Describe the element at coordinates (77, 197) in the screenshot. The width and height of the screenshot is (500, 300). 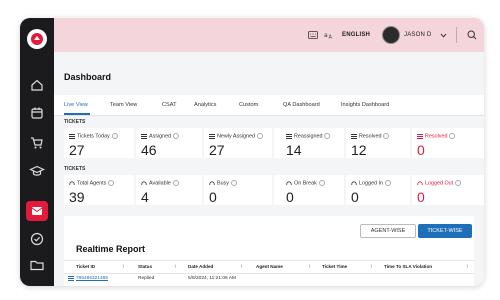
I see `card-value: 39` at that location.